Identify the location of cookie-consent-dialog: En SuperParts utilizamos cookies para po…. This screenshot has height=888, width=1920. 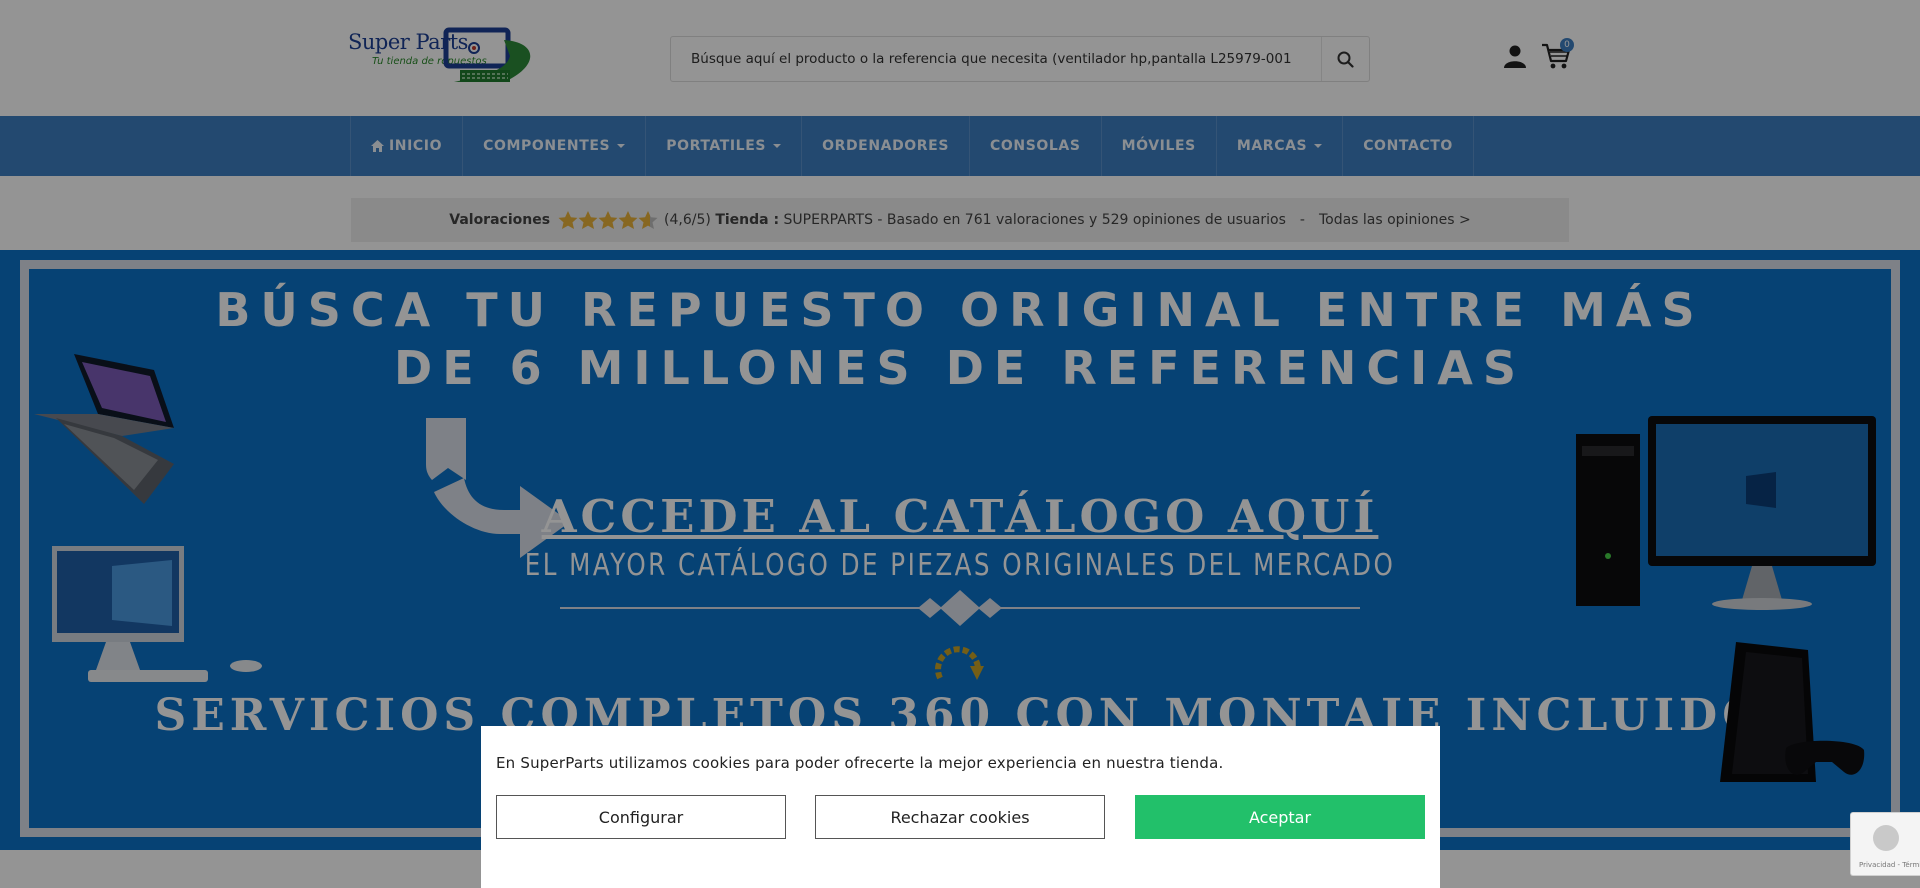
(960, 807).